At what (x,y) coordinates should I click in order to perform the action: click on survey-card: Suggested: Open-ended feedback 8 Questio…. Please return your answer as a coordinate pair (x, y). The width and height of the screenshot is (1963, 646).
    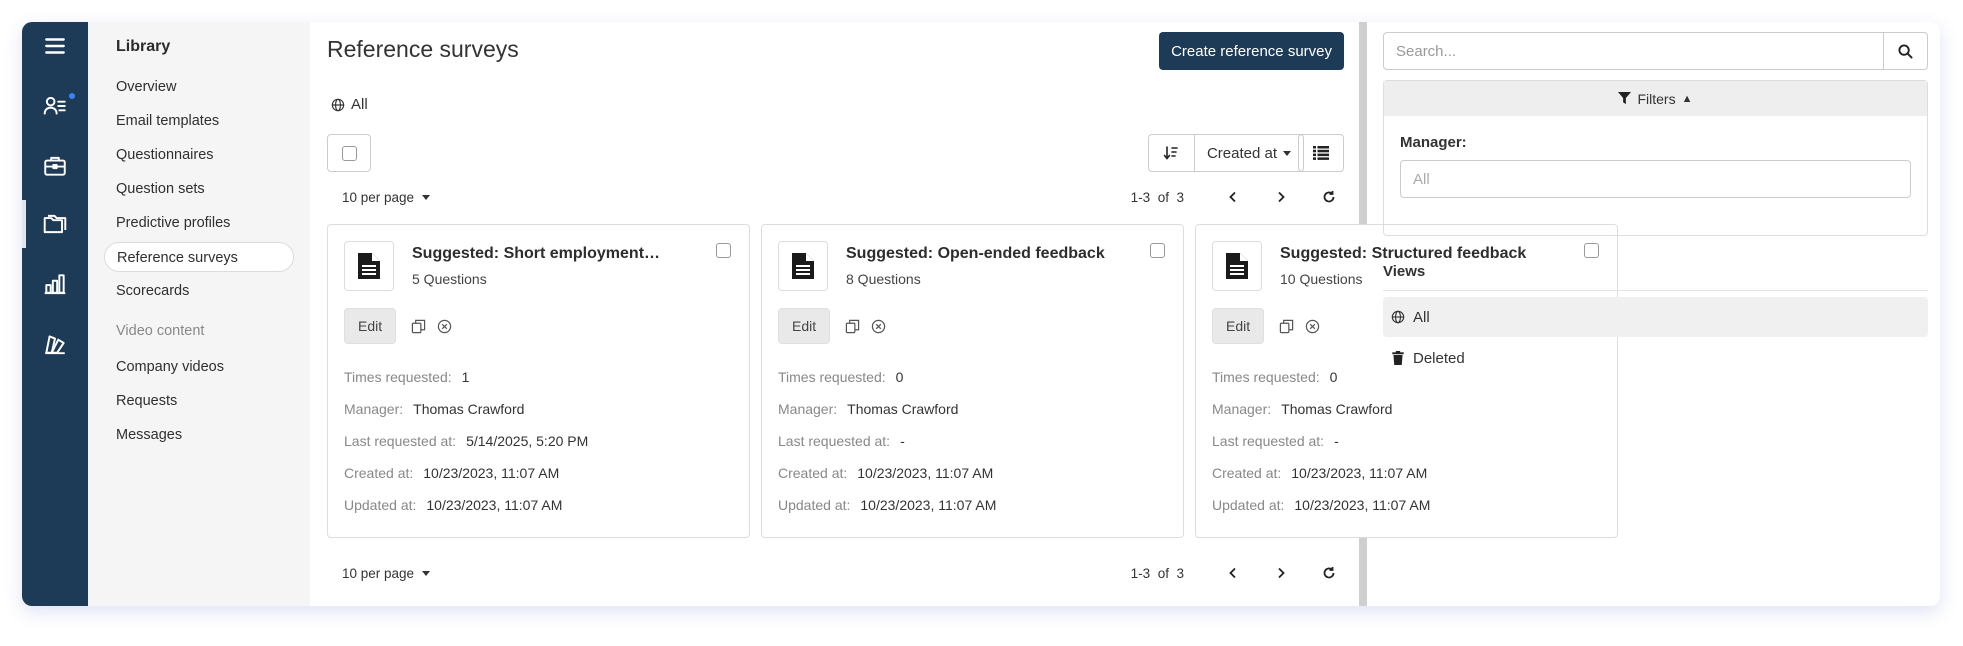
    Looking at the image, I should click on (972, 381).